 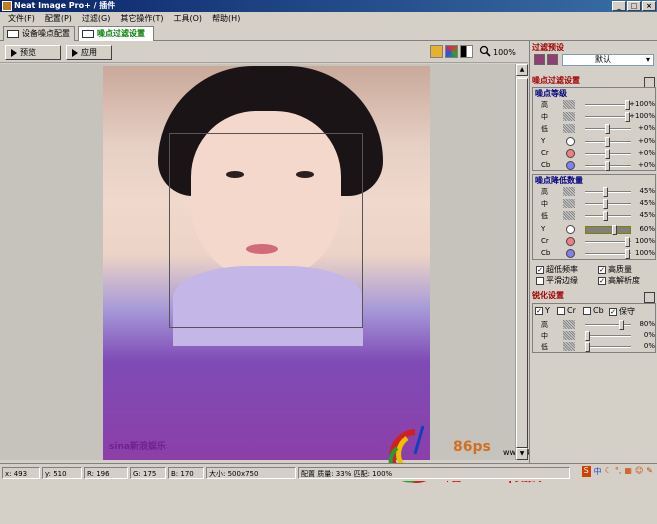 I want to click on sharpen-conservative-checkbox: ✓ 保守, so click(x=622, y=311).